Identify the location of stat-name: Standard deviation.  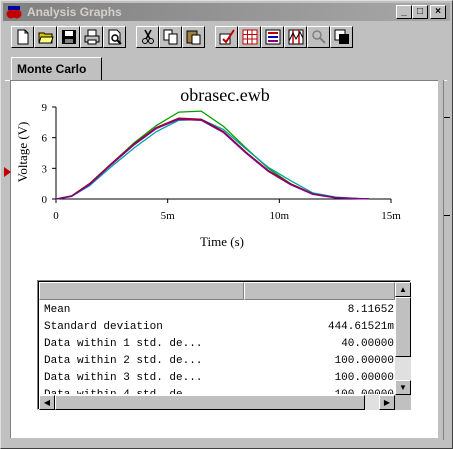
(103, 327).